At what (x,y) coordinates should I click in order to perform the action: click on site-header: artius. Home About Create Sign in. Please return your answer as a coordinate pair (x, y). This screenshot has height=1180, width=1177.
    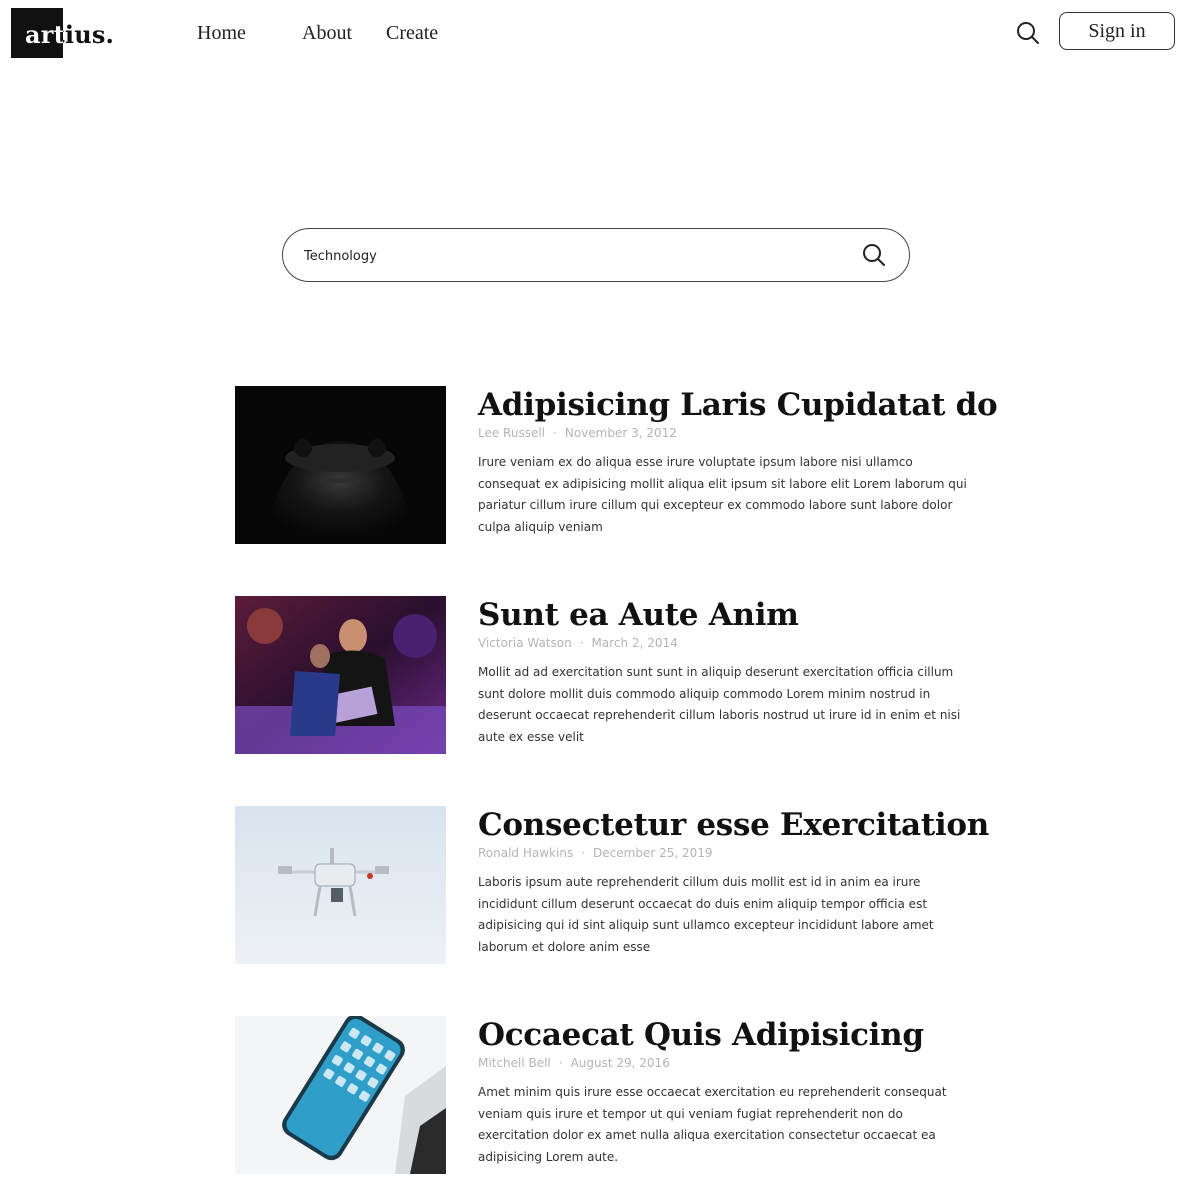
    Looking at the image, I should click on (588, 35).